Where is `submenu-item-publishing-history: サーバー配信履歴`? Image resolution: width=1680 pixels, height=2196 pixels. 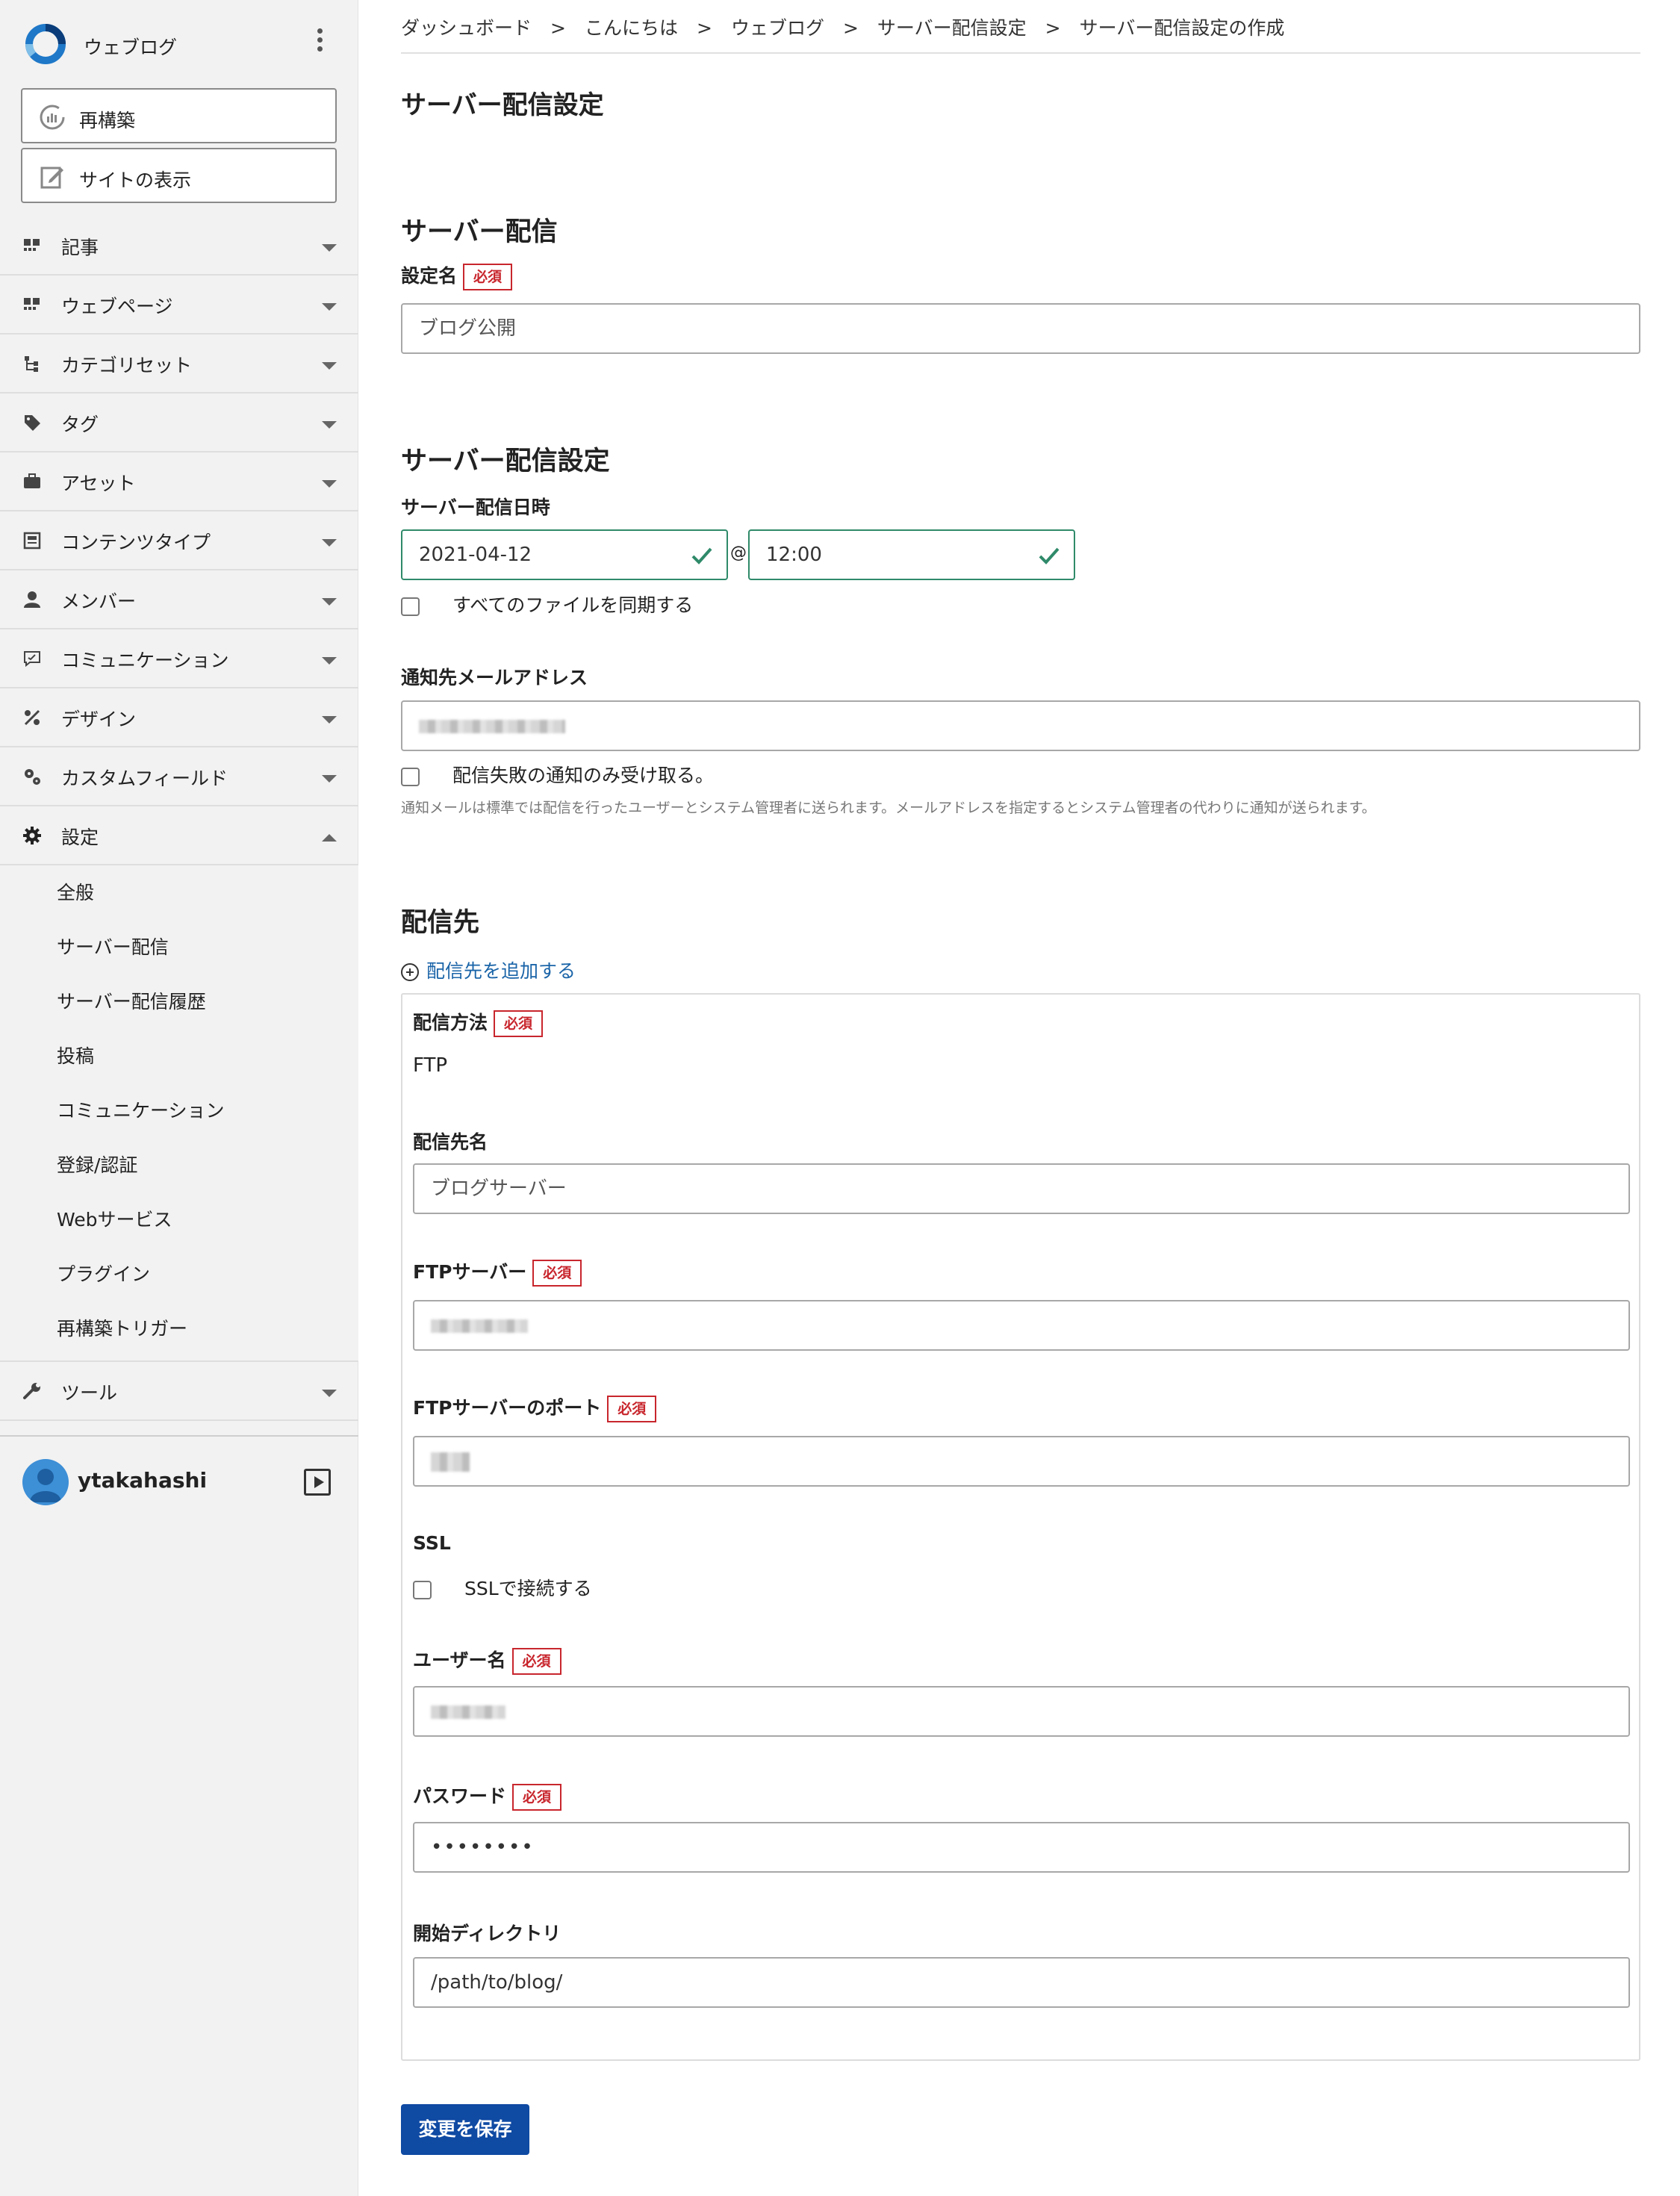 submenu-item-publishing-history: サーバー配信履歴 is located at coordinates (179, 1001).